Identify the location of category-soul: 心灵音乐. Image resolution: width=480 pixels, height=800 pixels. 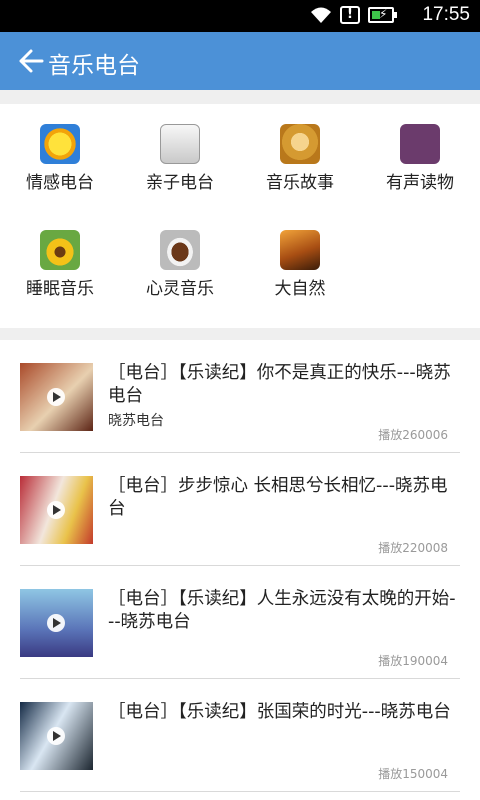
(180, 264).